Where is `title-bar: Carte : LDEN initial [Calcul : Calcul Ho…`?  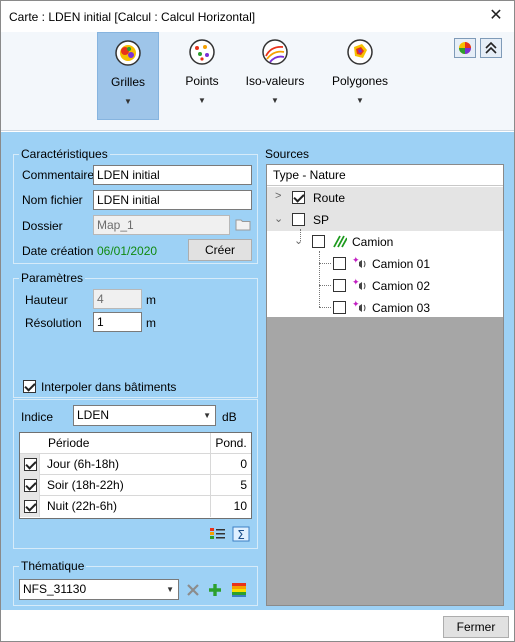 title-bar: Carte : LDEN initial [Calcul : Calcul Ho… is located at coordinates (257, 16).